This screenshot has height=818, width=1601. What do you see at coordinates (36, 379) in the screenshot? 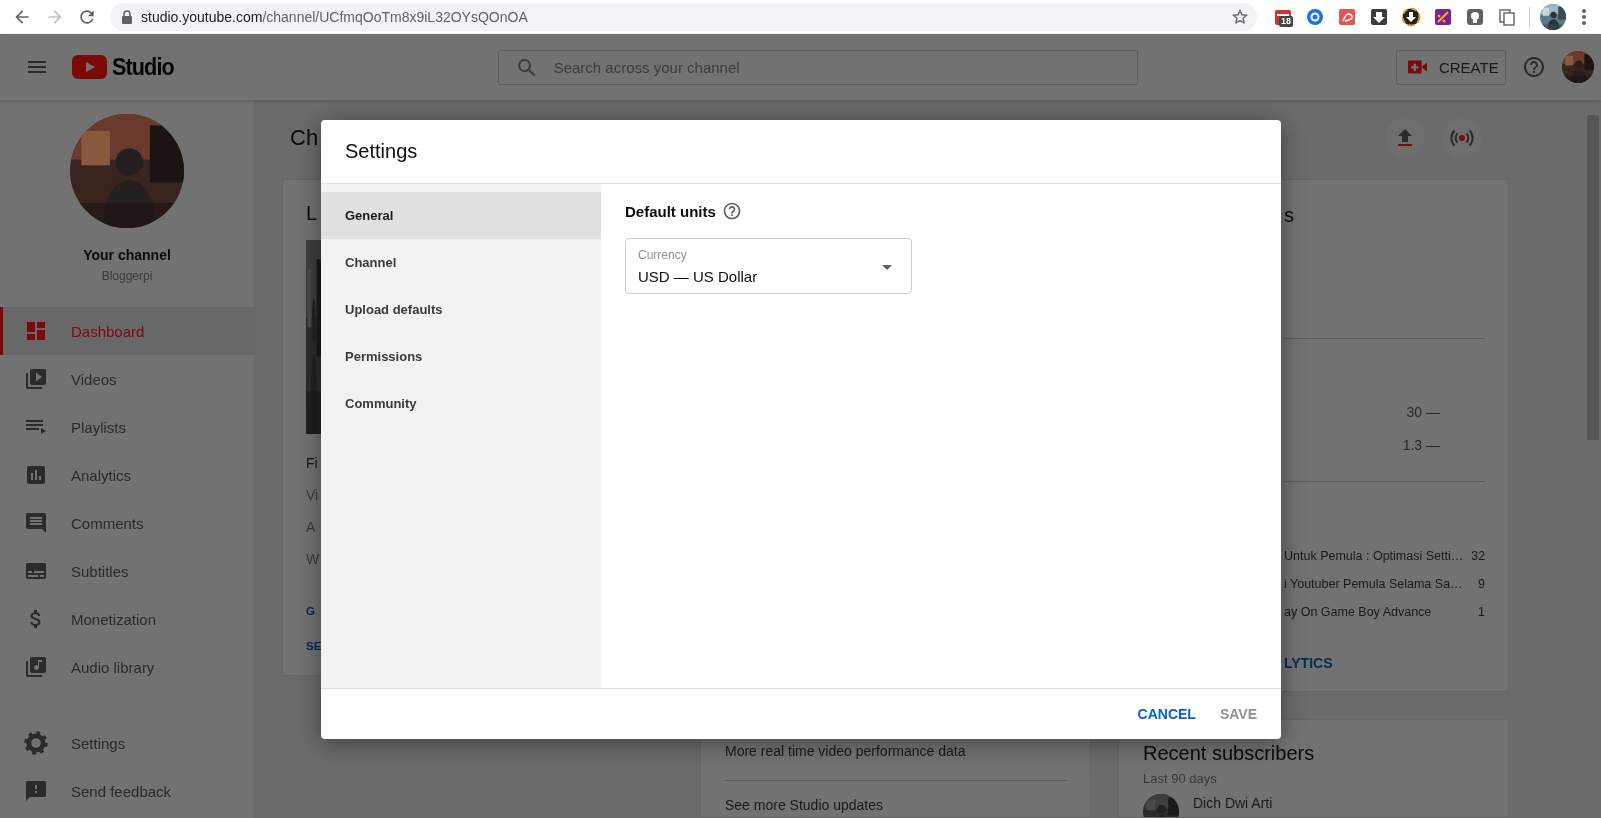
I see `video-library-icon` at bounding box center [36, 379].